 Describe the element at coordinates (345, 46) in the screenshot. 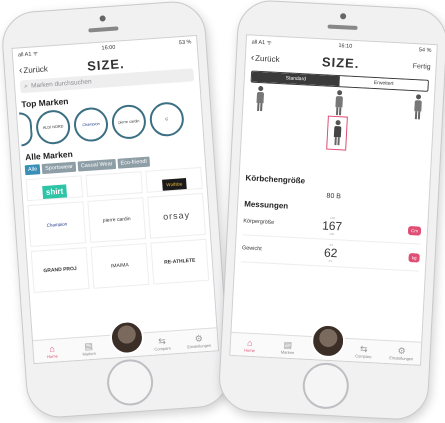

I see `clock: 16:10` at that location.